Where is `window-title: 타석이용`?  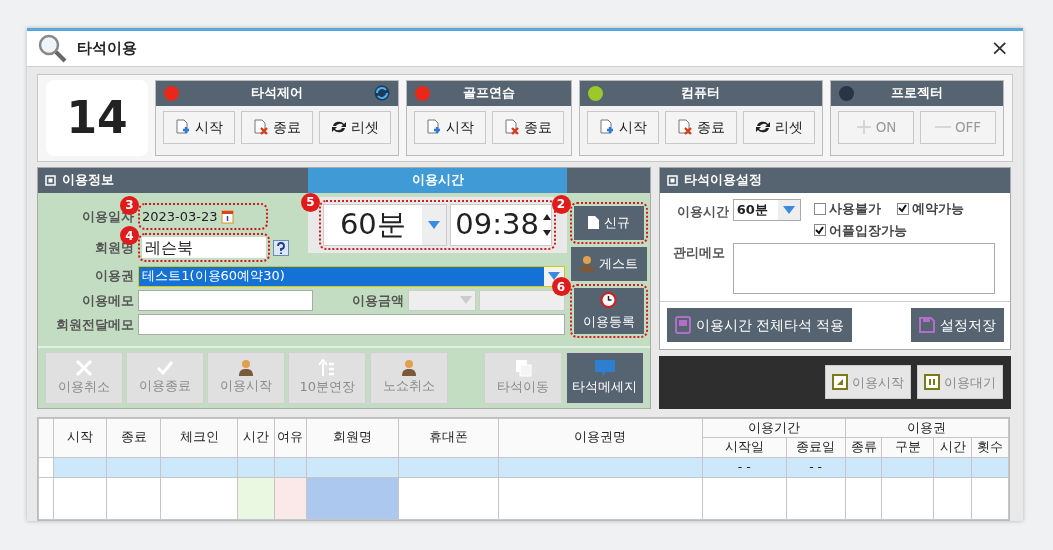
window-title: 타석이용 is located at coordinates (106, 48).